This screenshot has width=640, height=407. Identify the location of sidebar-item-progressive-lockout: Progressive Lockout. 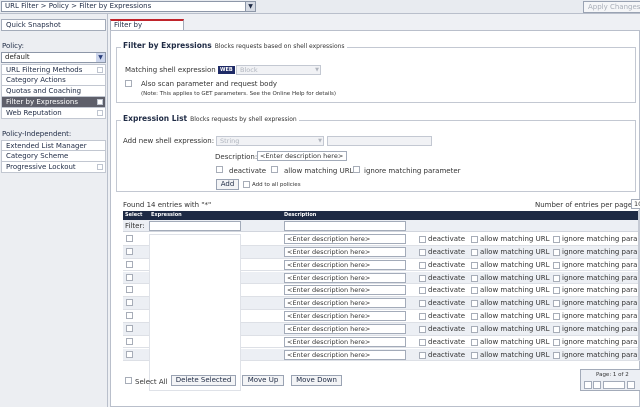
(53, 167).